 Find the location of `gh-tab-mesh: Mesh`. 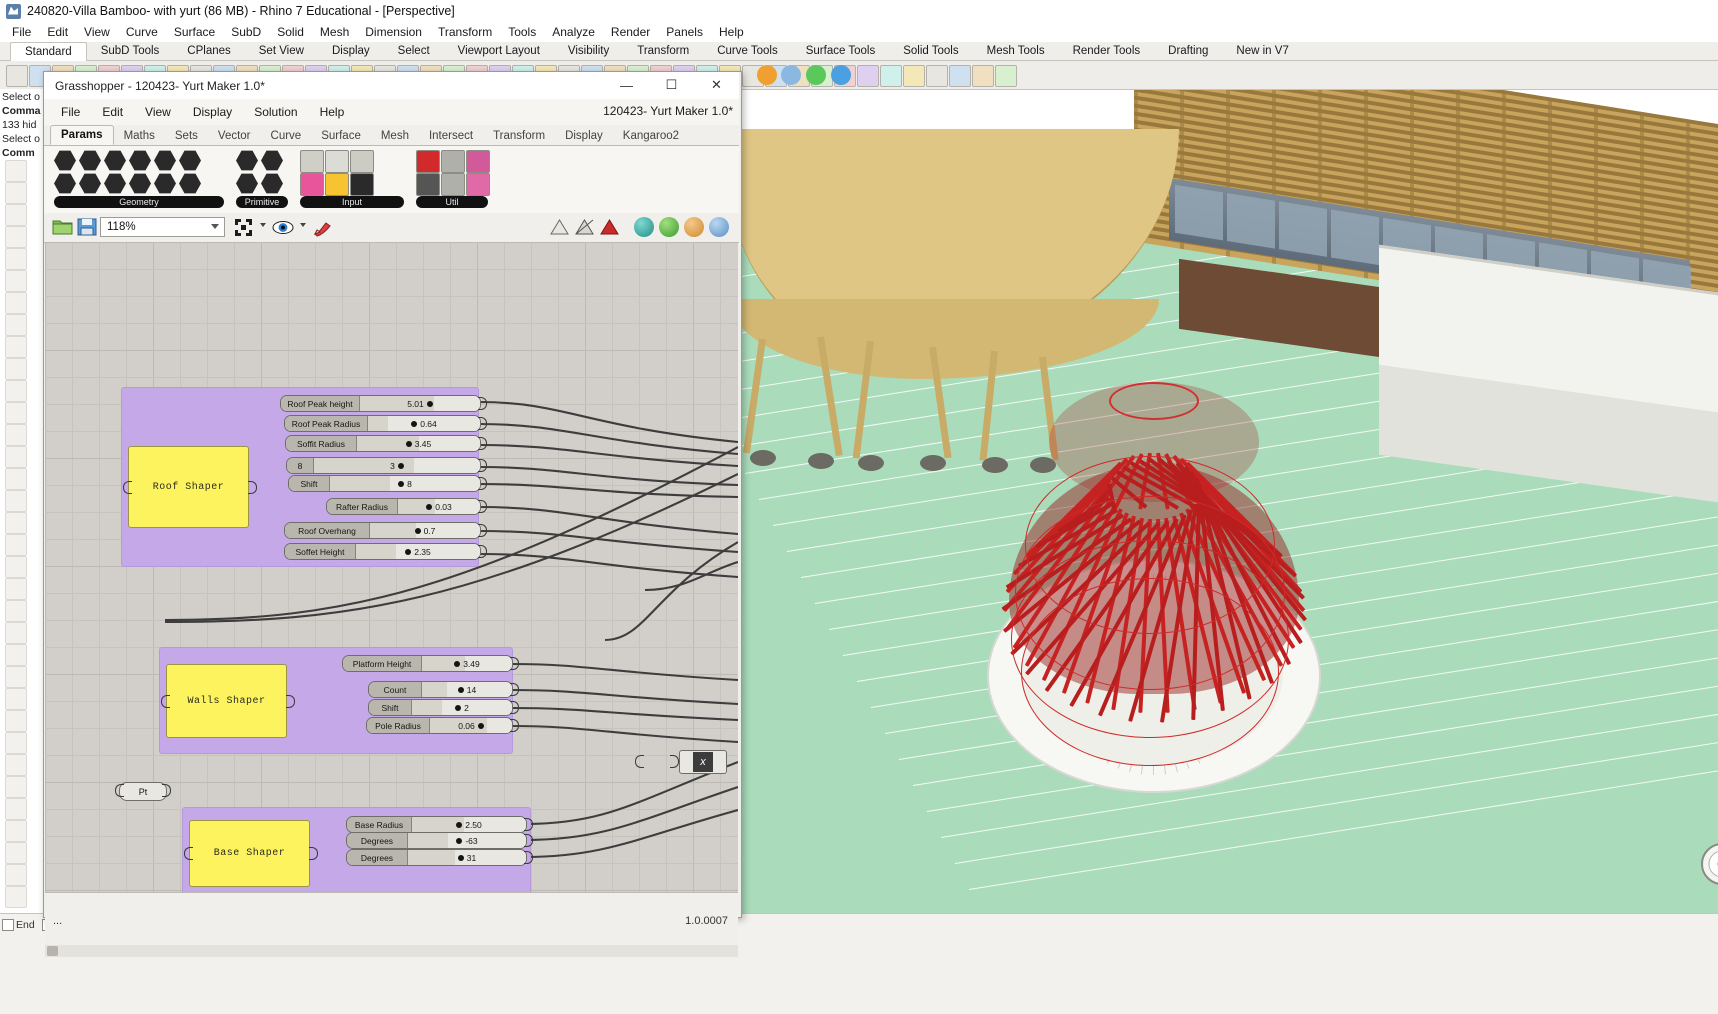

gh-tab-mesh: Mesh is located at coordinates (395, 136).